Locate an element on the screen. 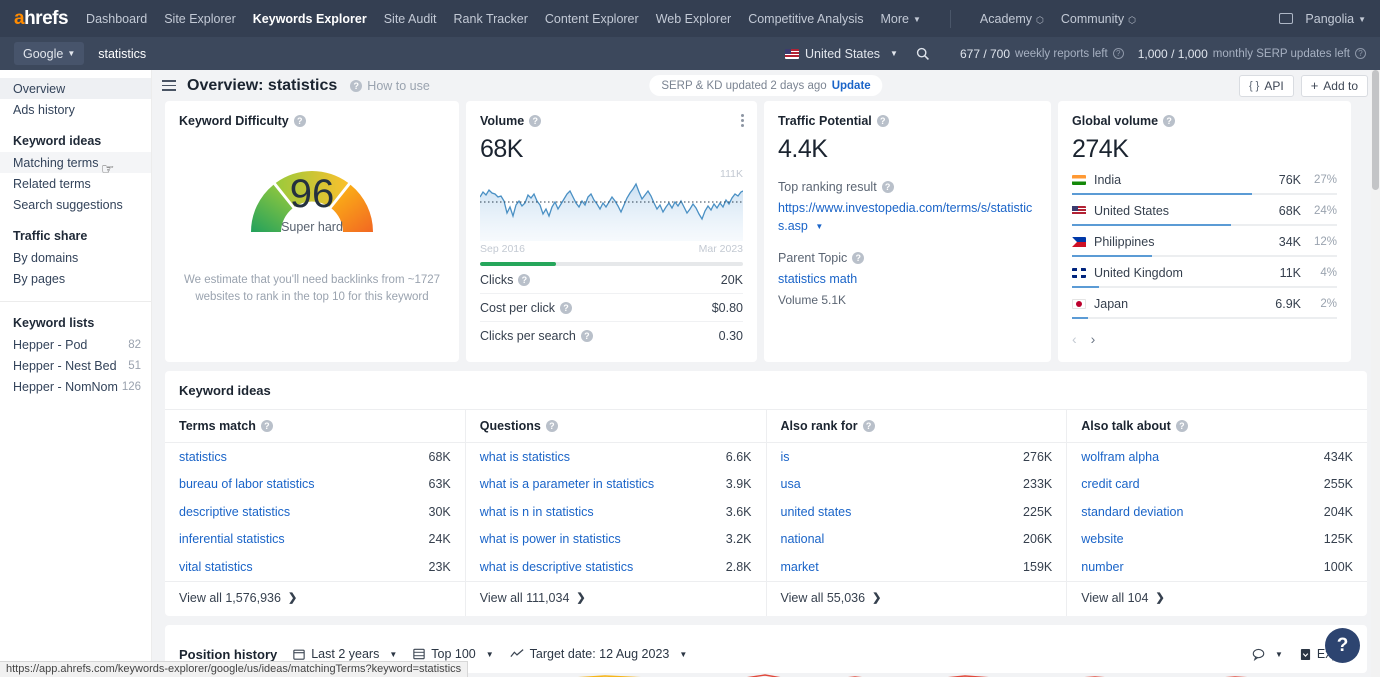  view-all-link: View all 111,034 ❯ is located at coordinates (615, 598).